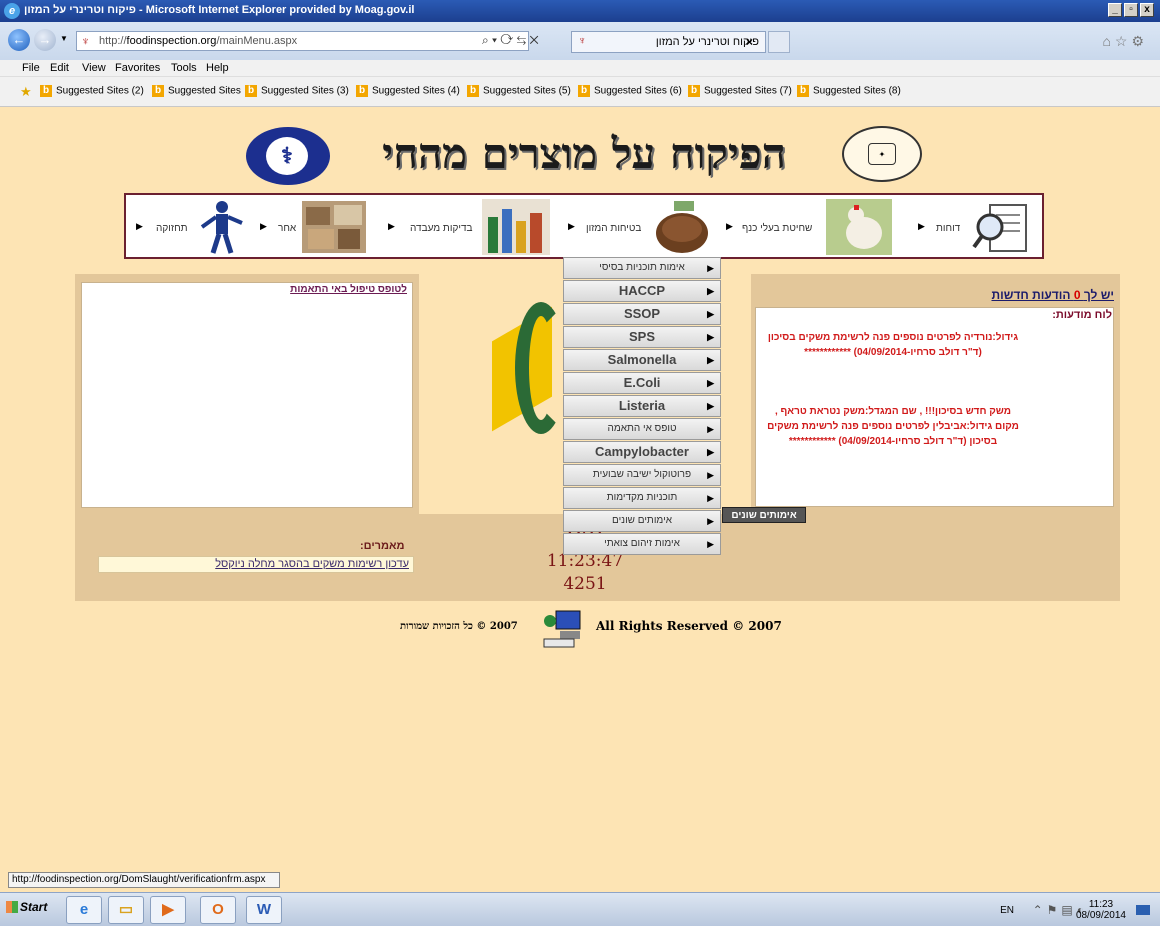  Describe the element at coordinates (84, 910) in the screenshot. I see `ie-icon: e` at that location.